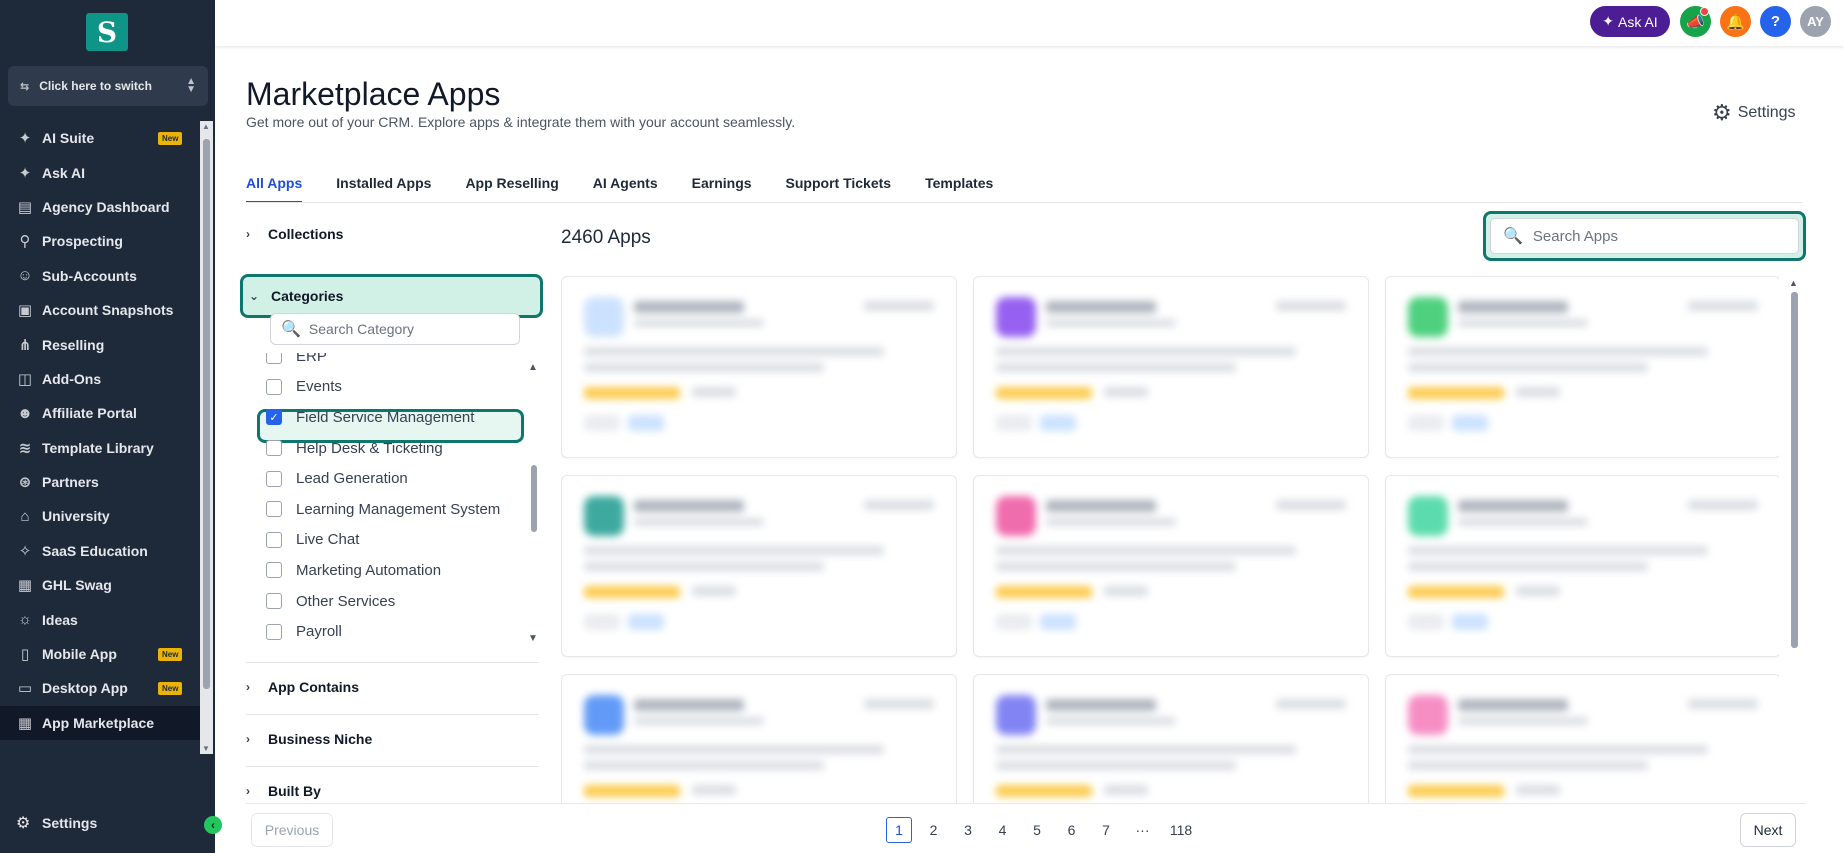  I want to click on app-grid-scrollbar: ▲, so click(1794, 463).